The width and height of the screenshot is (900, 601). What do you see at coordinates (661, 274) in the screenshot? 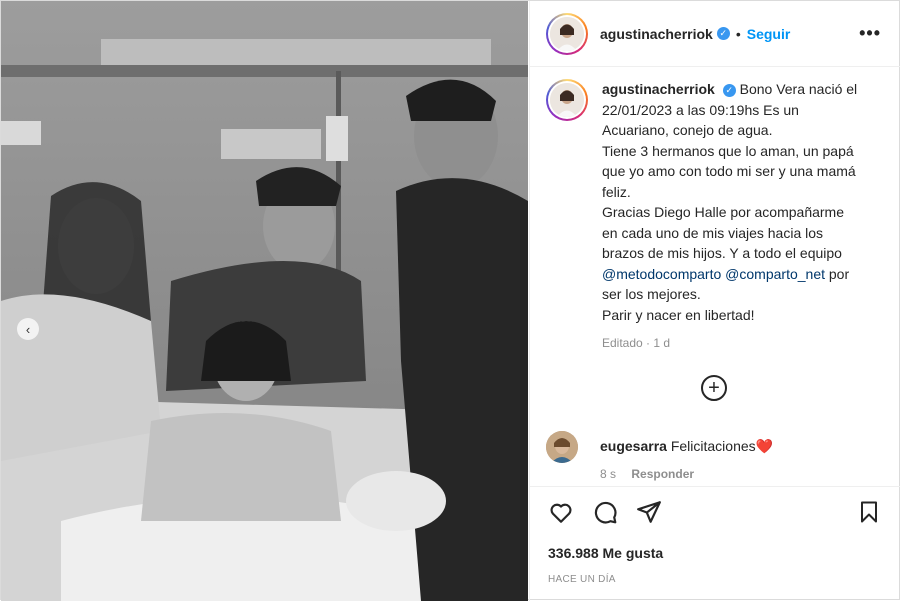
I see `mention-link: @metodocomparto` at bounding box center [661, 274].